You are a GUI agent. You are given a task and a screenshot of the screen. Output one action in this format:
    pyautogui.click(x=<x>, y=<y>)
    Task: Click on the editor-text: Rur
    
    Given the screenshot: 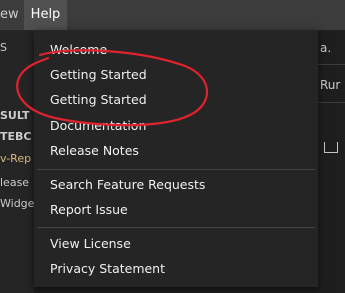 What is the action you would take?
    pyautogui.click(x=330, y=85)
    